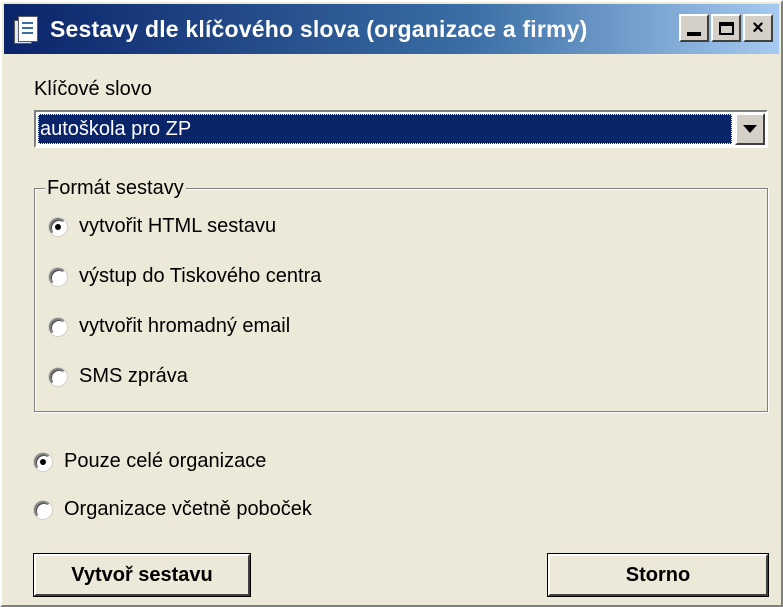 The image size is (783, 607). Describe the element at coordinates (93, 89) in the screenshot. I see `keyword-label: Klíčové slovo` at that location.